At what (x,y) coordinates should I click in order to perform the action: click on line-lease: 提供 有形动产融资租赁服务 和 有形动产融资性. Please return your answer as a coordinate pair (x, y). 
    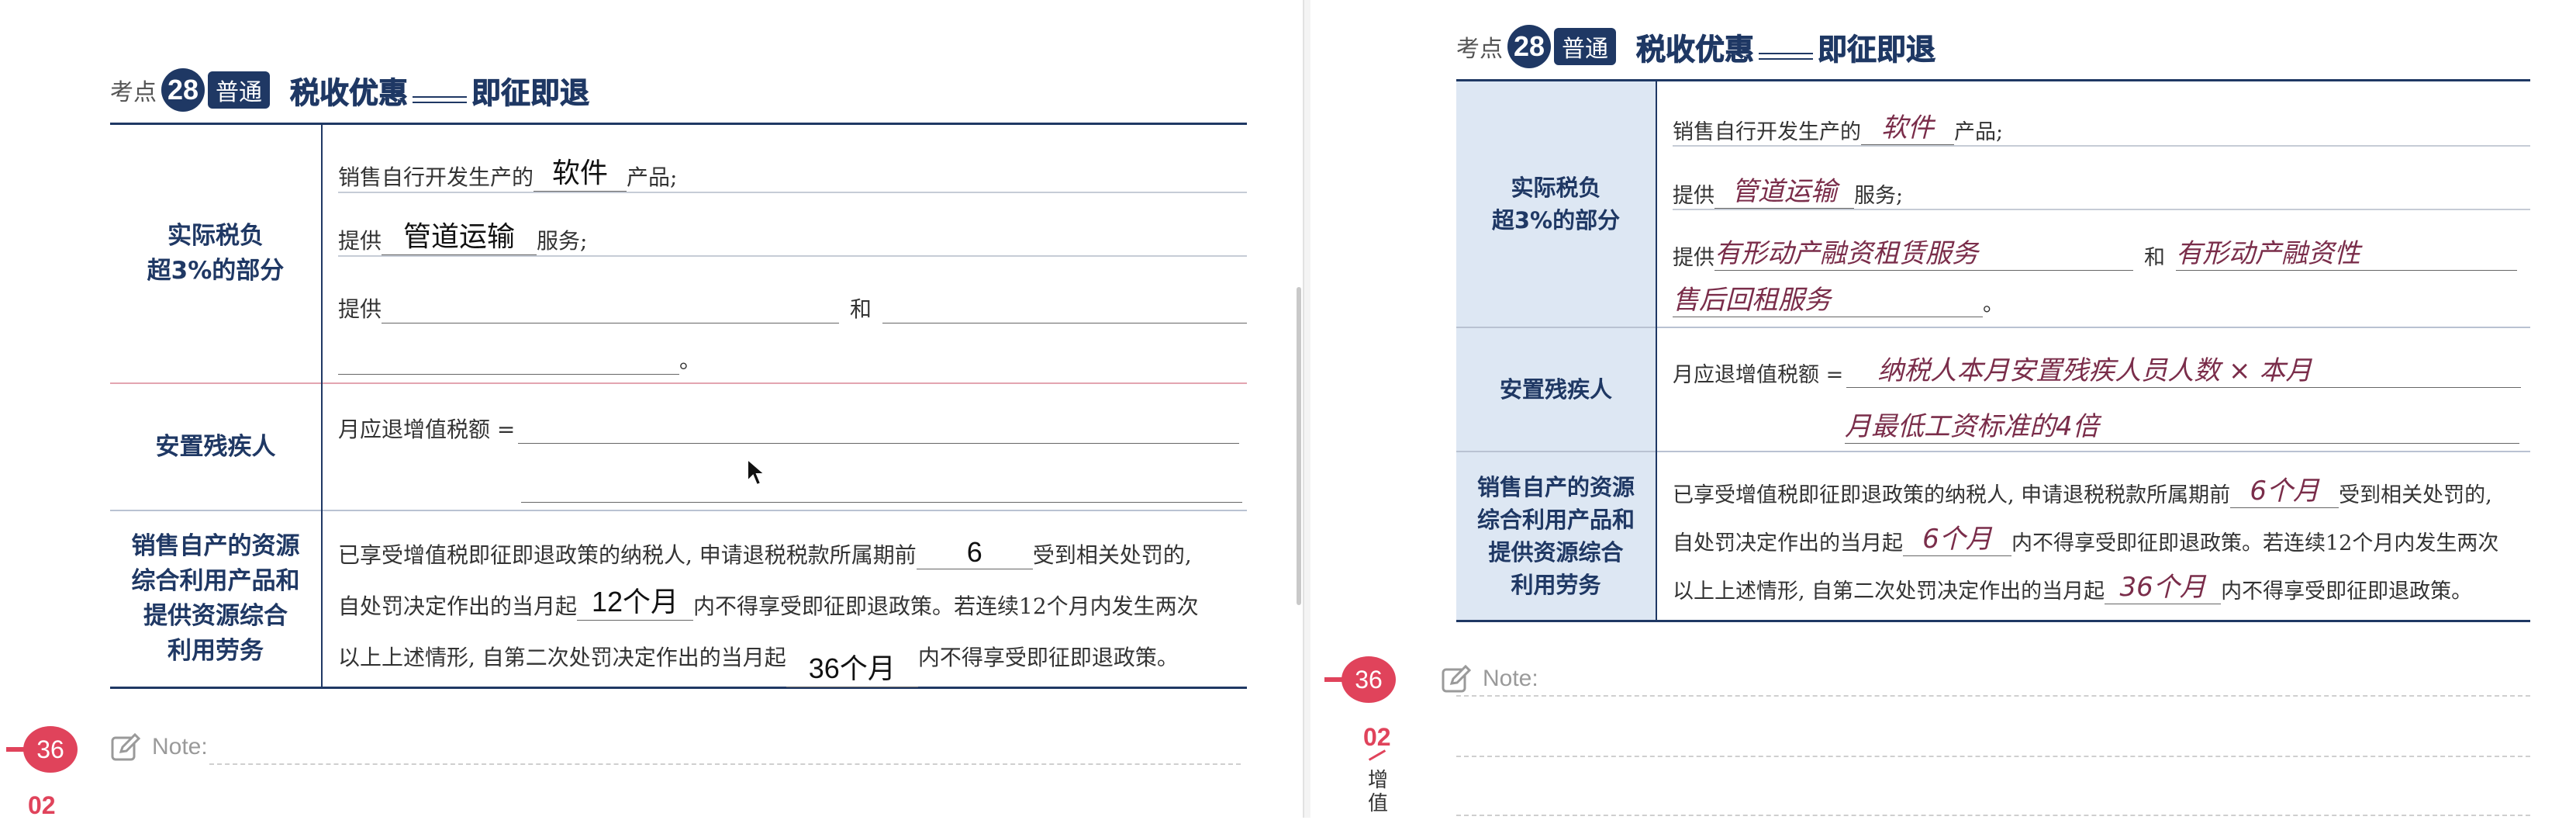
    Looking at the image, I should click on (2101, 240).